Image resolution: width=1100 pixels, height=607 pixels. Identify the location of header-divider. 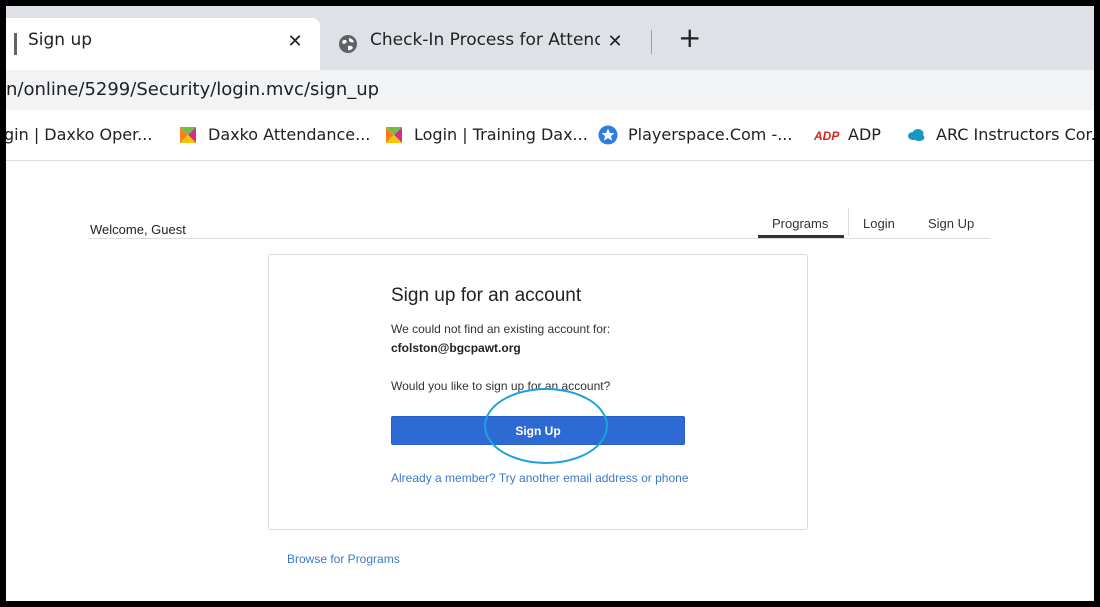
(539, 238).